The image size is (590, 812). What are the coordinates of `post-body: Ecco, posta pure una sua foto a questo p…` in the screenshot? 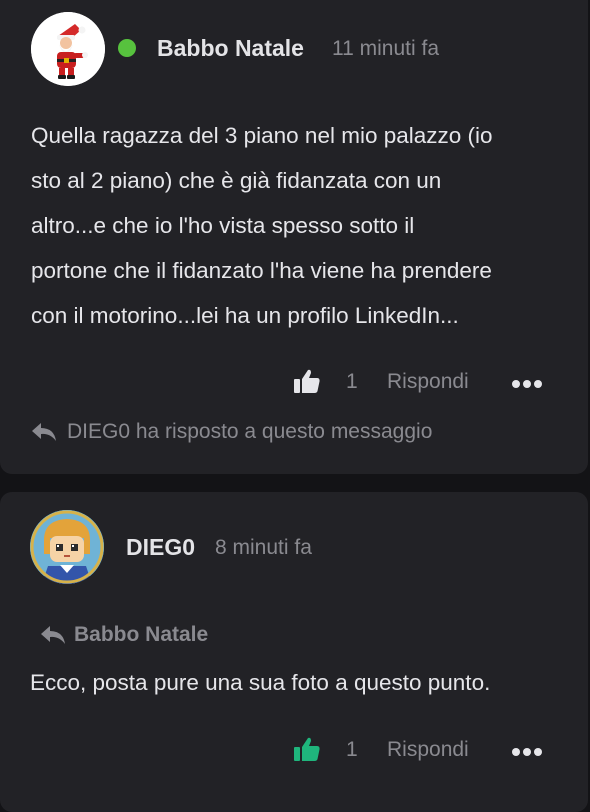 It's located at (302, 682).